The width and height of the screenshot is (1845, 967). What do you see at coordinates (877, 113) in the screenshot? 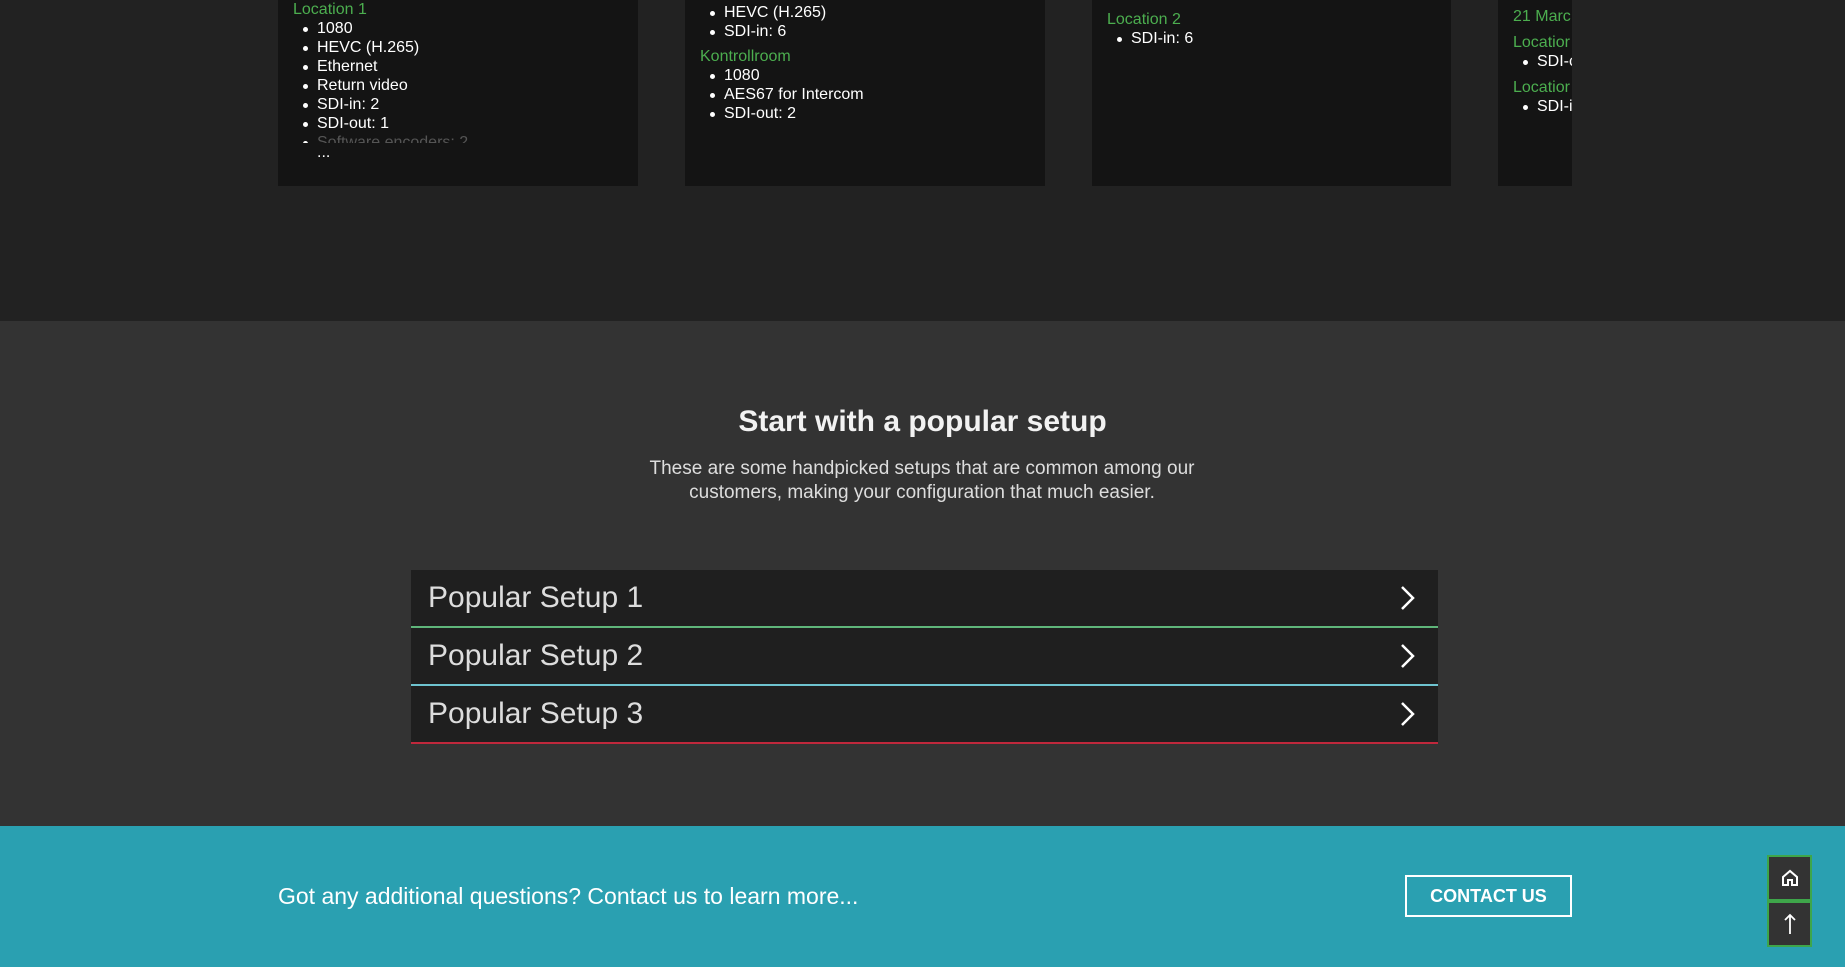
I see `list-item: SDI-out: 2` at bounding box center [877, 113].